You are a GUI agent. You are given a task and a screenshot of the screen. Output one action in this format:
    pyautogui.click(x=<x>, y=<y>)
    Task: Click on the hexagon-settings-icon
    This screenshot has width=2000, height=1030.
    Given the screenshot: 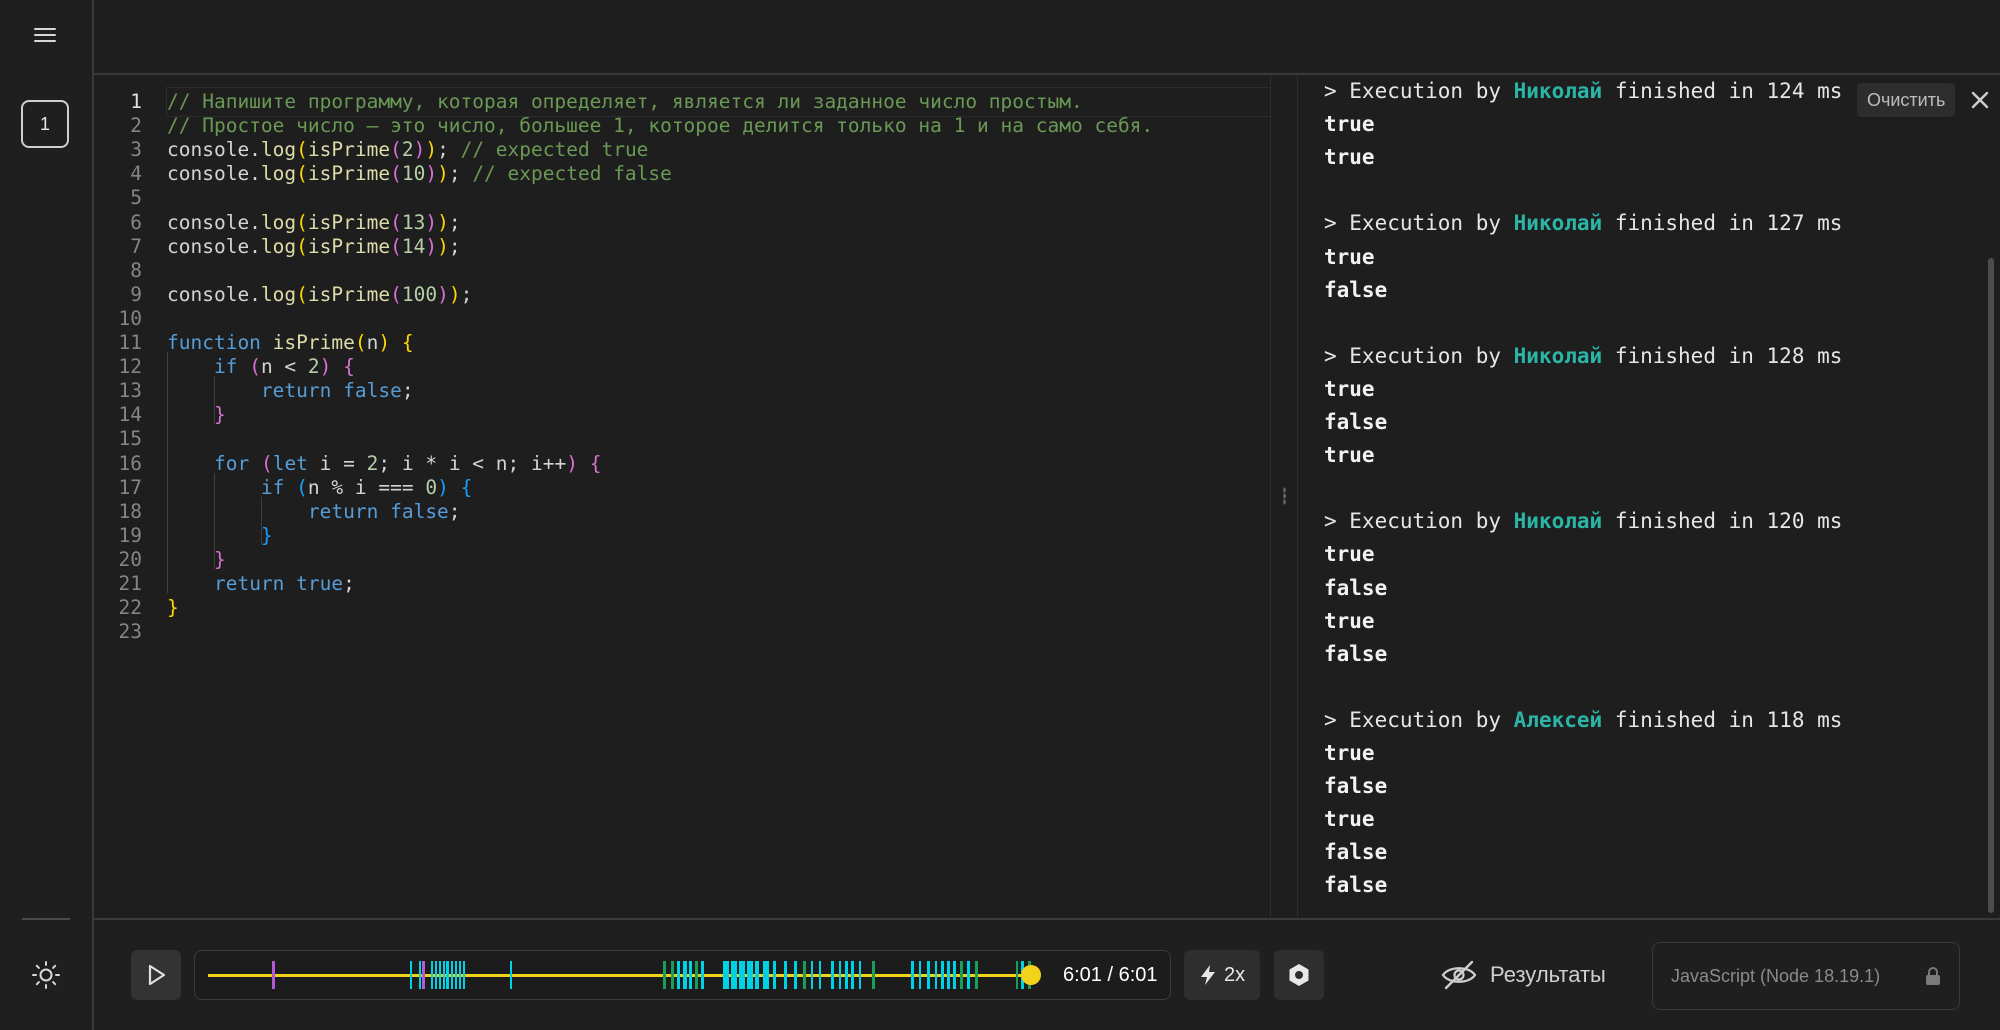 What is the action you would take?
    pyautogui.click(x=1299, y=975)
    